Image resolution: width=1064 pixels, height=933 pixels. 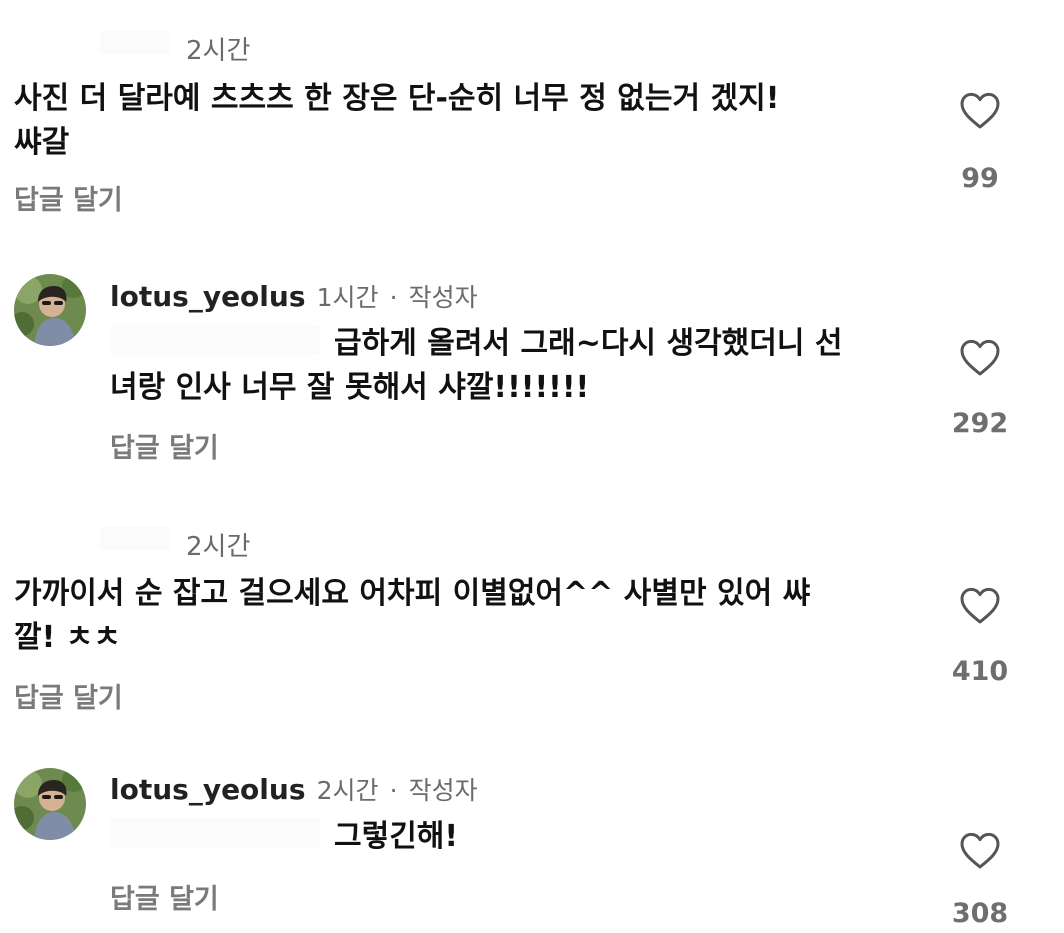 What do you see at coordinates (980, 423) in the screenshot?
I see `like-count: 292` at bounding box center [980, 423].